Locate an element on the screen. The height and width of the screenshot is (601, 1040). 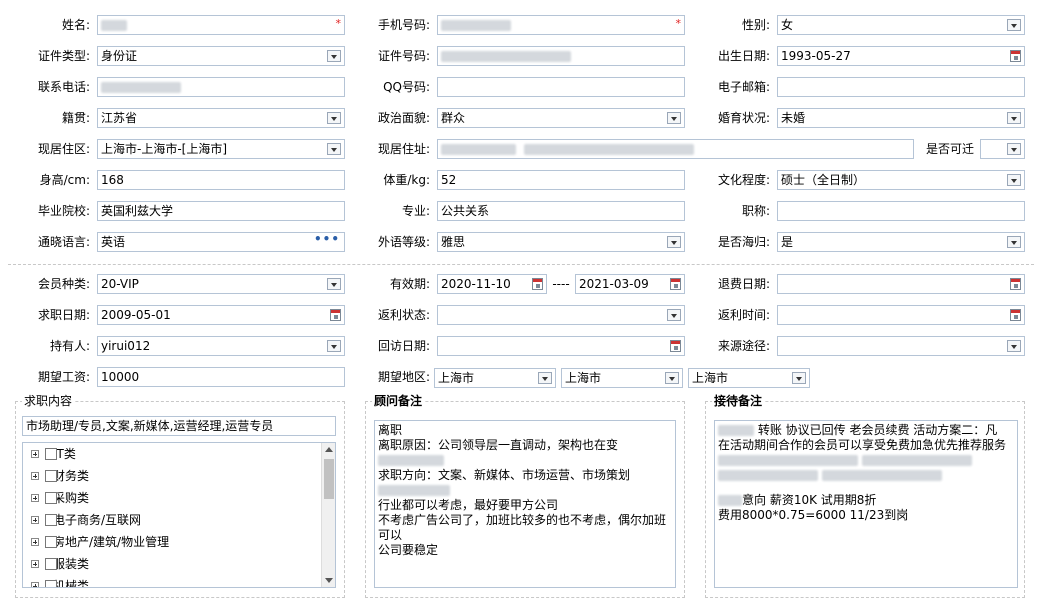
scroll-thumb is located at coordinates (329, 479).